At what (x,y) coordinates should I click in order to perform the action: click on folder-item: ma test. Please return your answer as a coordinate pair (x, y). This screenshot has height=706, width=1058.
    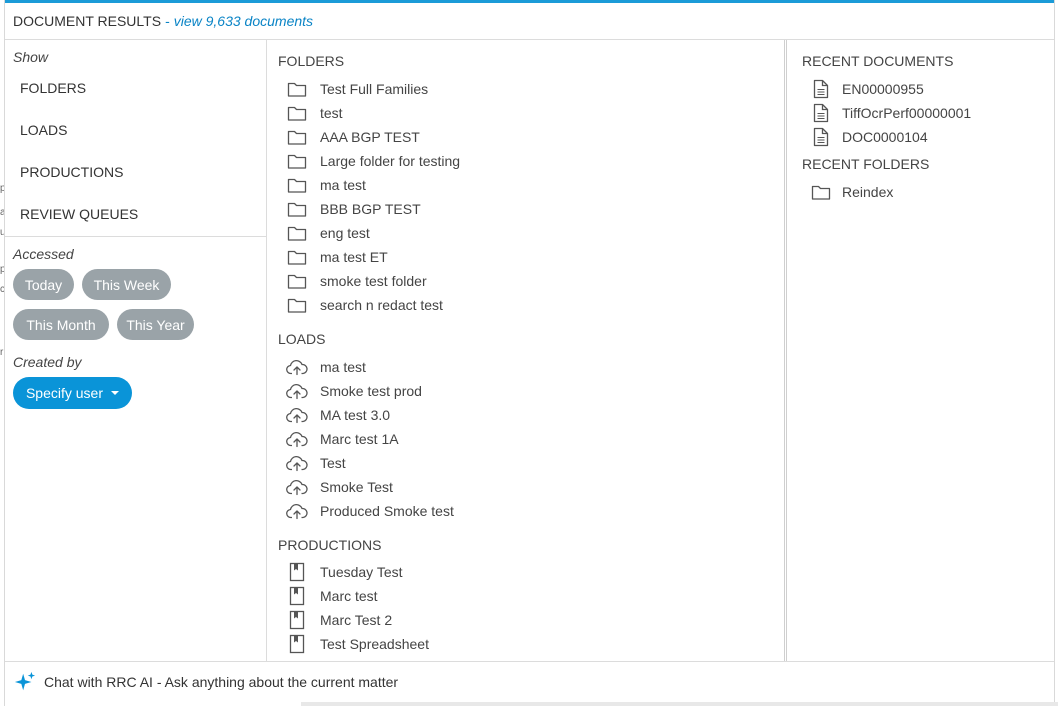
    Looking at the image, I should click on (326, 185).